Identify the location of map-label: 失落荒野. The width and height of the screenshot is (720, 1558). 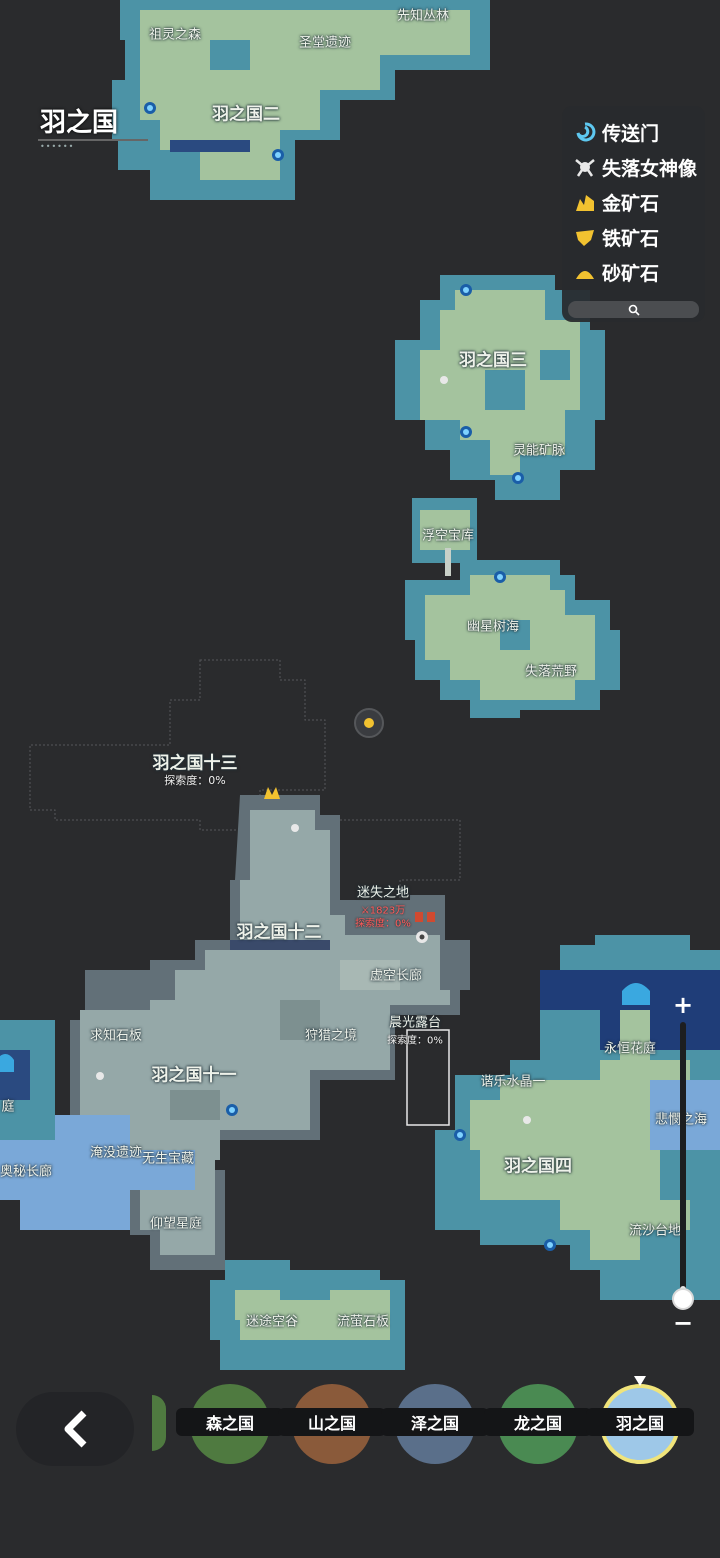
(551, 672).